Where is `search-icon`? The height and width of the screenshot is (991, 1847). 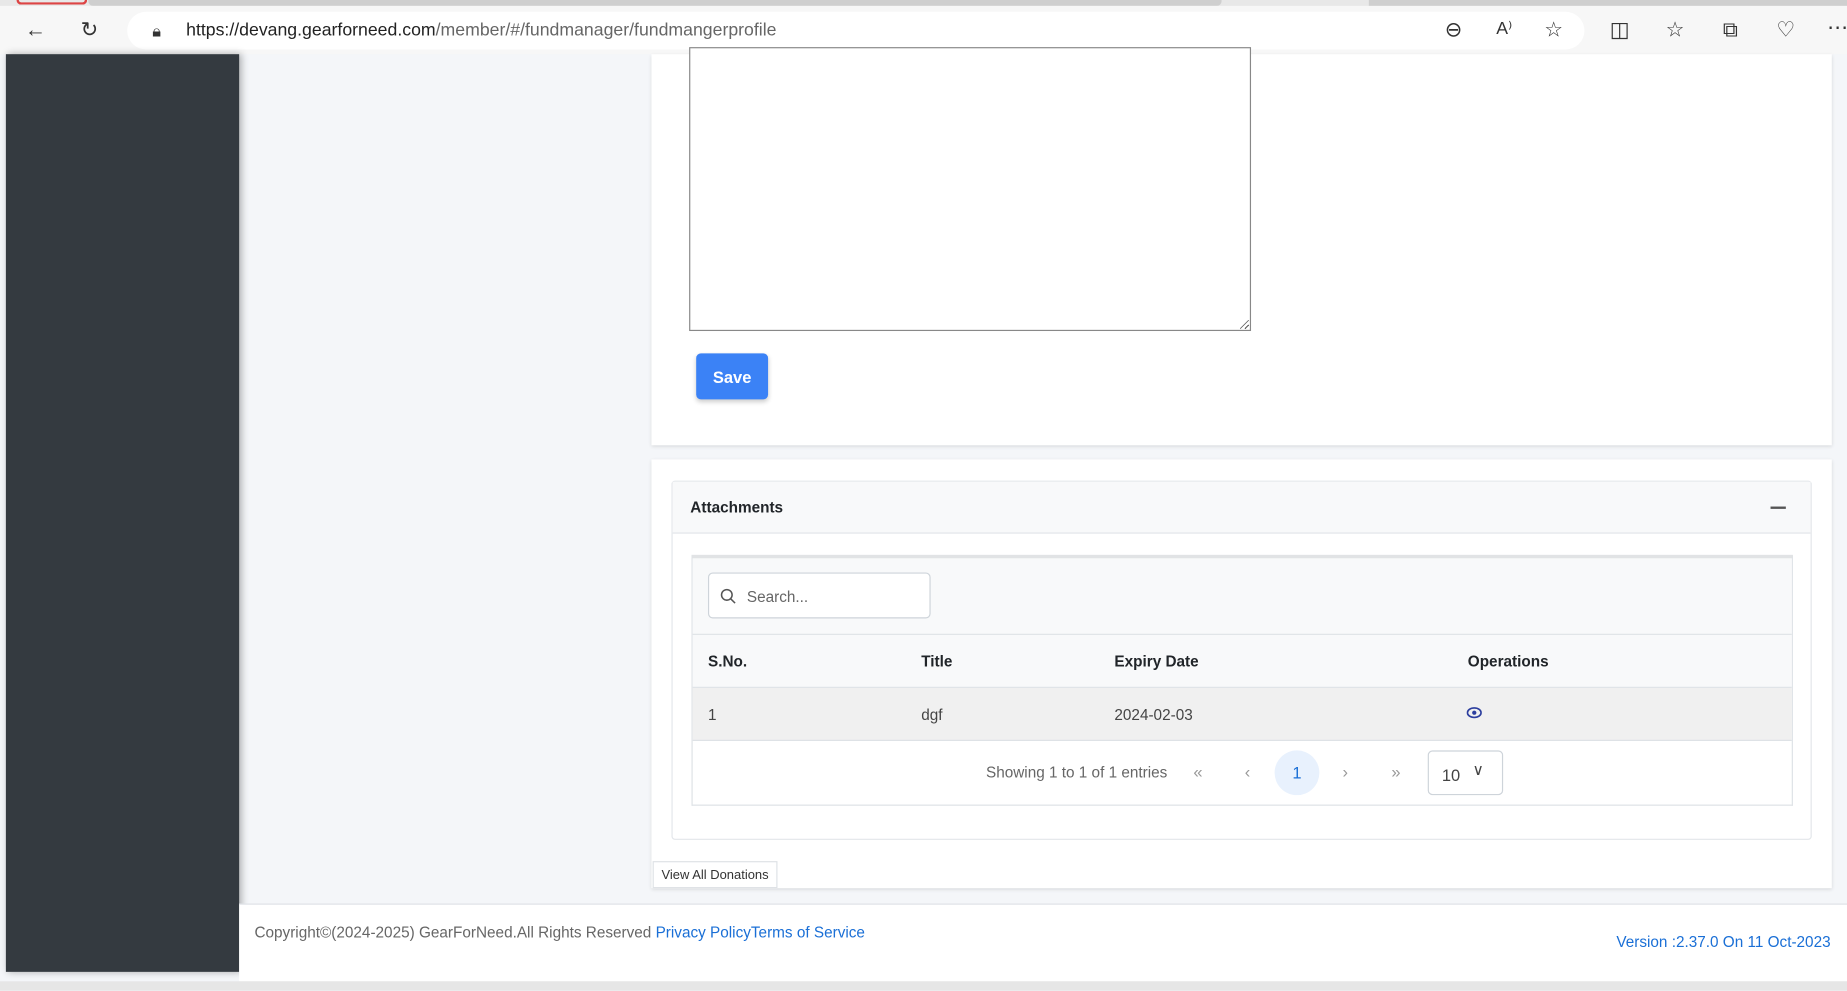
search-icon is located at coordinates (728, 596).